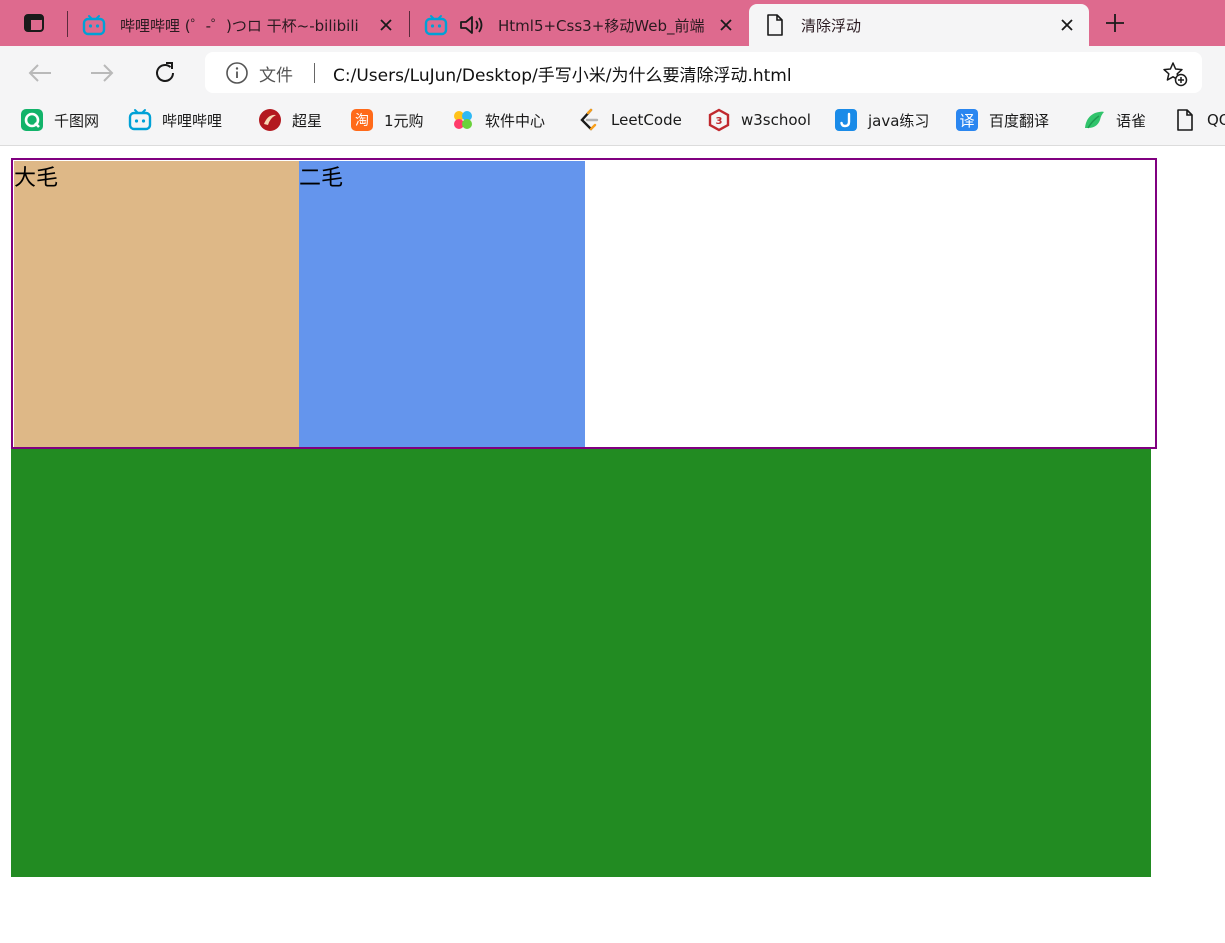 This screenshot has height=943, width=1225. I want to click on svg-text: 3, so click(719, 121).